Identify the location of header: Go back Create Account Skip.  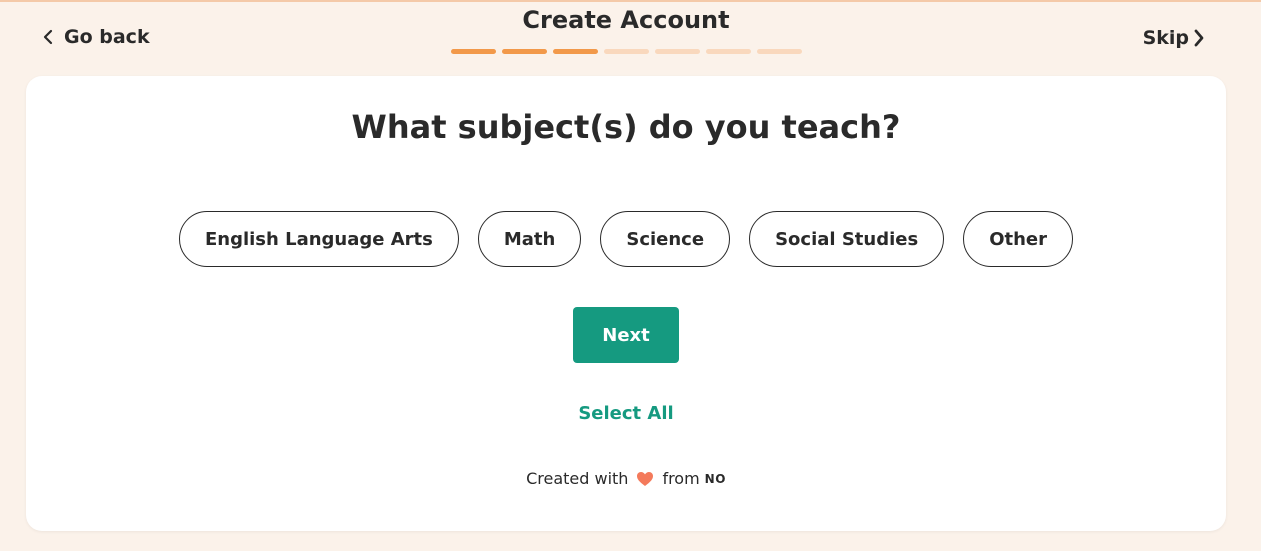
(630, 38).